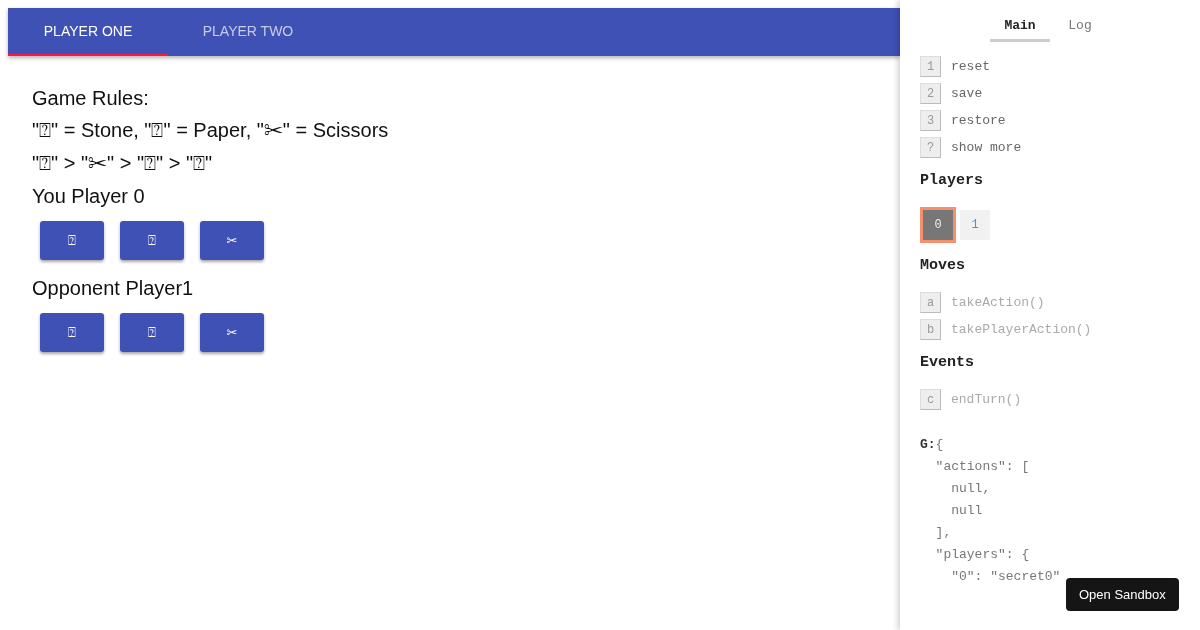  Describe the element at coordinates (982, 554) in the screenshot. I see `state-code: "players": {` at that location.